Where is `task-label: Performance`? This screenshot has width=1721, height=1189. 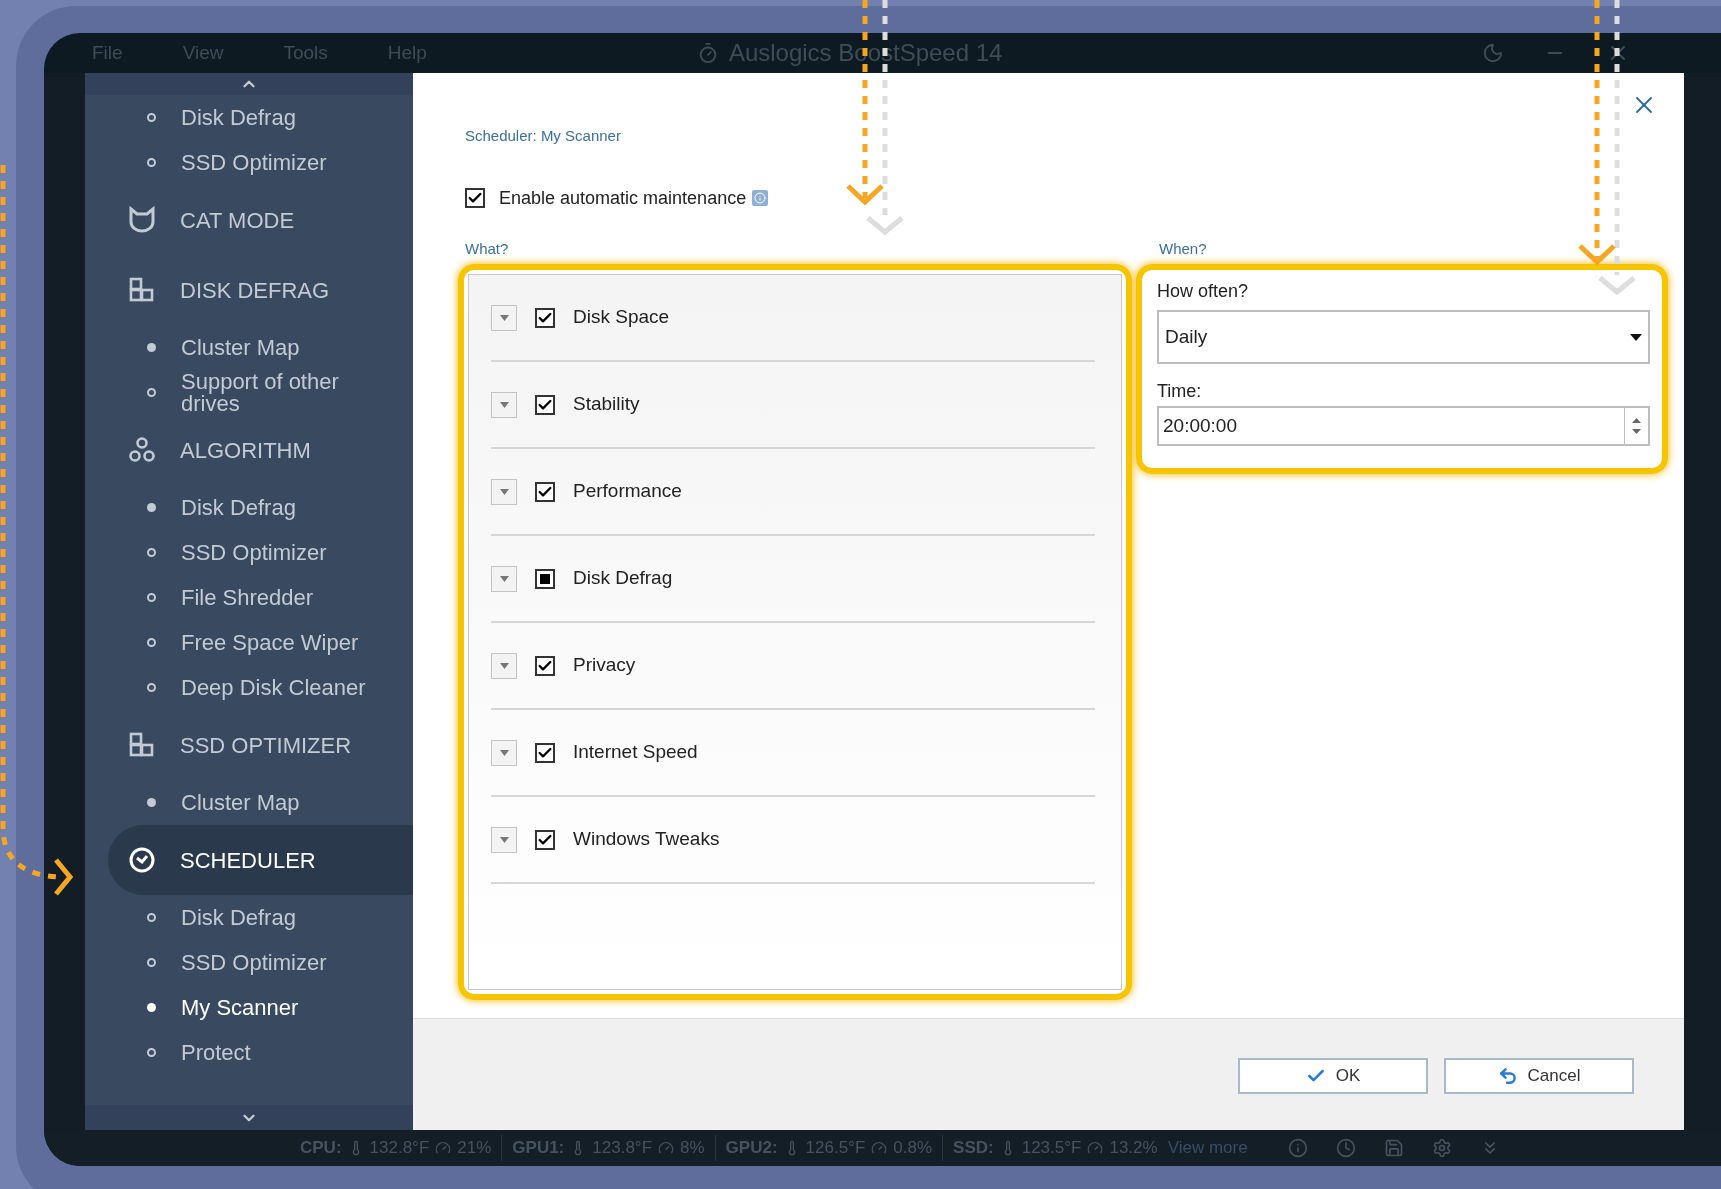 task-label: Performance is located at coordinates (627, 491).